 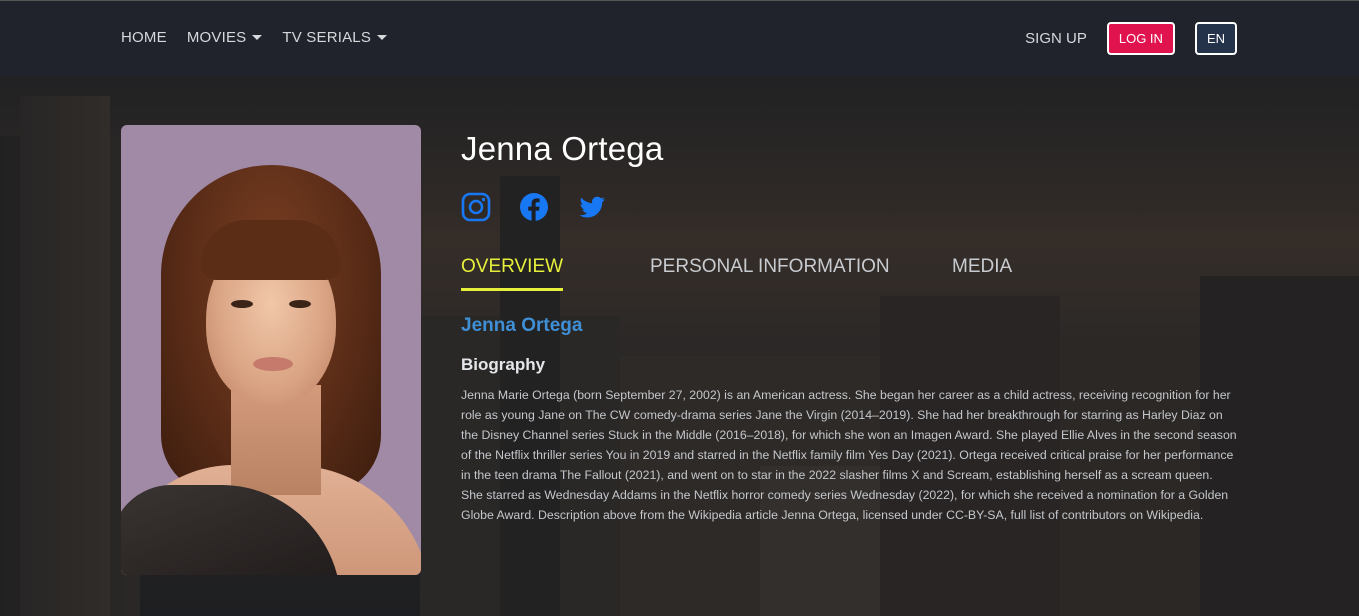 What do you see at coordinates (503, 364) in the screenshot?
I see `biography-heading: Biography` at bounding box center [503, 364].